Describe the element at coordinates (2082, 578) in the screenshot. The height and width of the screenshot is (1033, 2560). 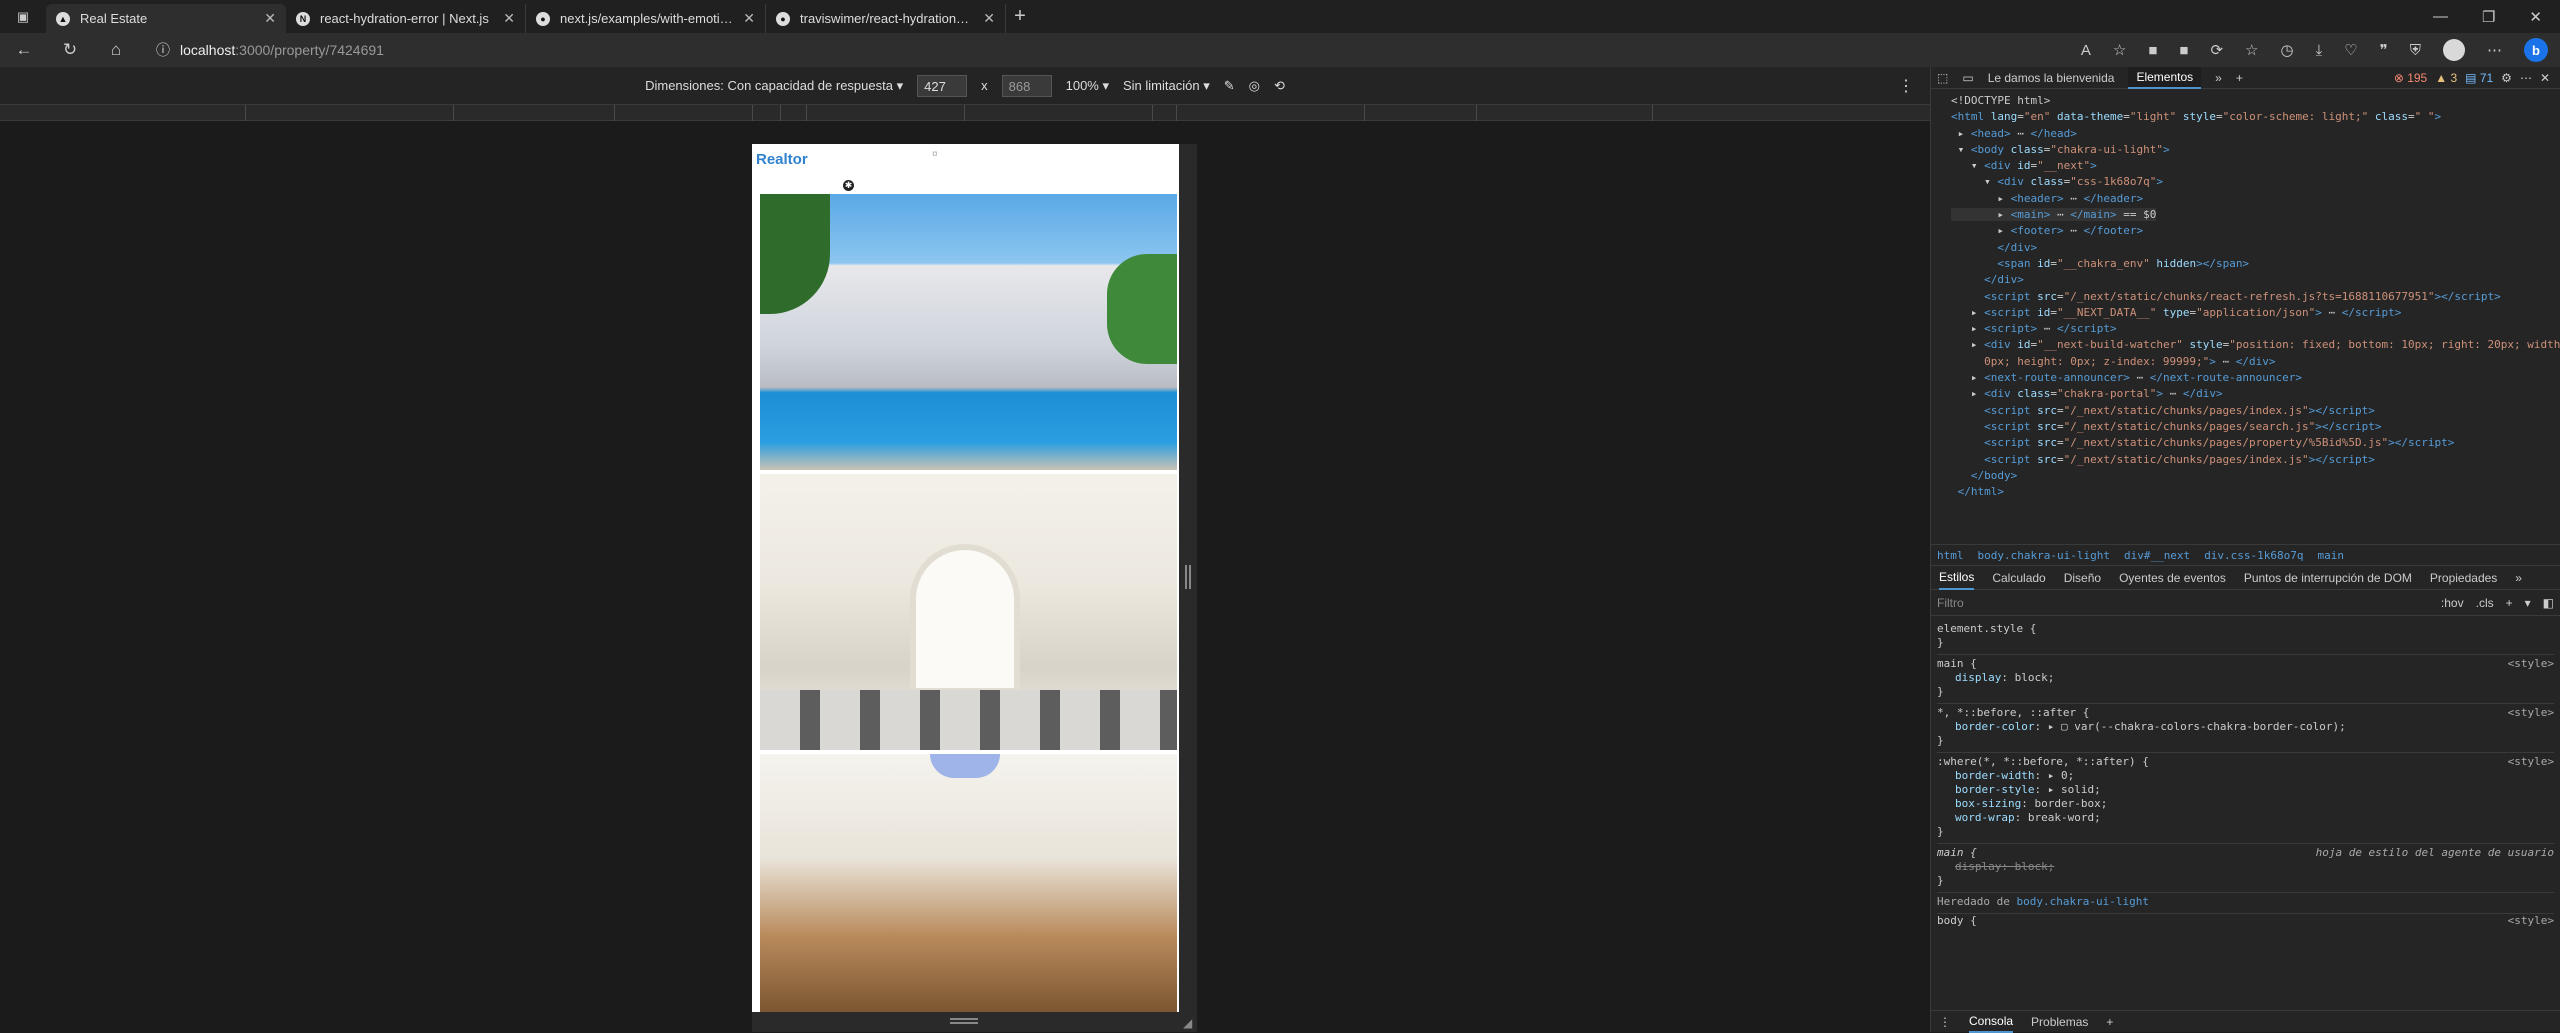
I see `subtab-layout: Diseño` at that location.